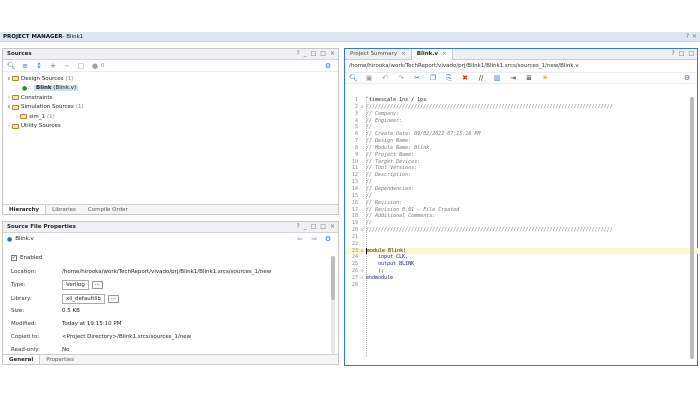 The height and width of the screenshot is (400, 700). Describe the element at coordinates (66, 324) in the screenshot. I see `prop-row-modified: Modified: Today at 19:15:10 PM` at that location.